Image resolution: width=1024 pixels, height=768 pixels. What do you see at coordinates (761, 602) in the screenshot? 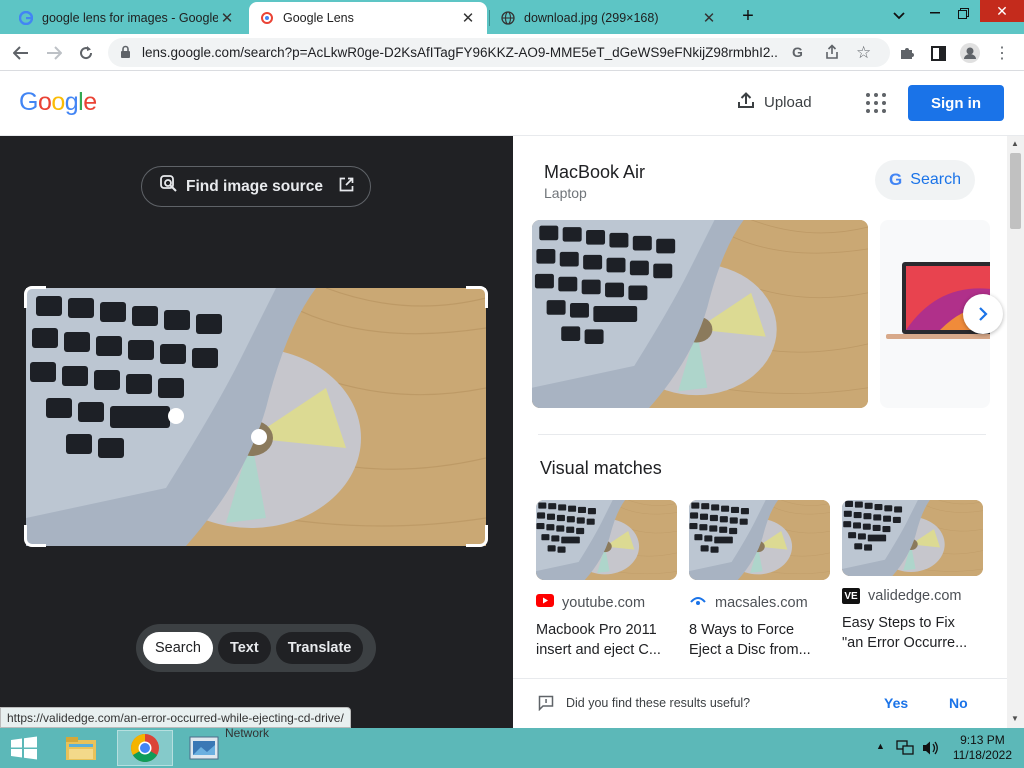
I see `match-source: macsales.com` at bounding box center [761, 602].